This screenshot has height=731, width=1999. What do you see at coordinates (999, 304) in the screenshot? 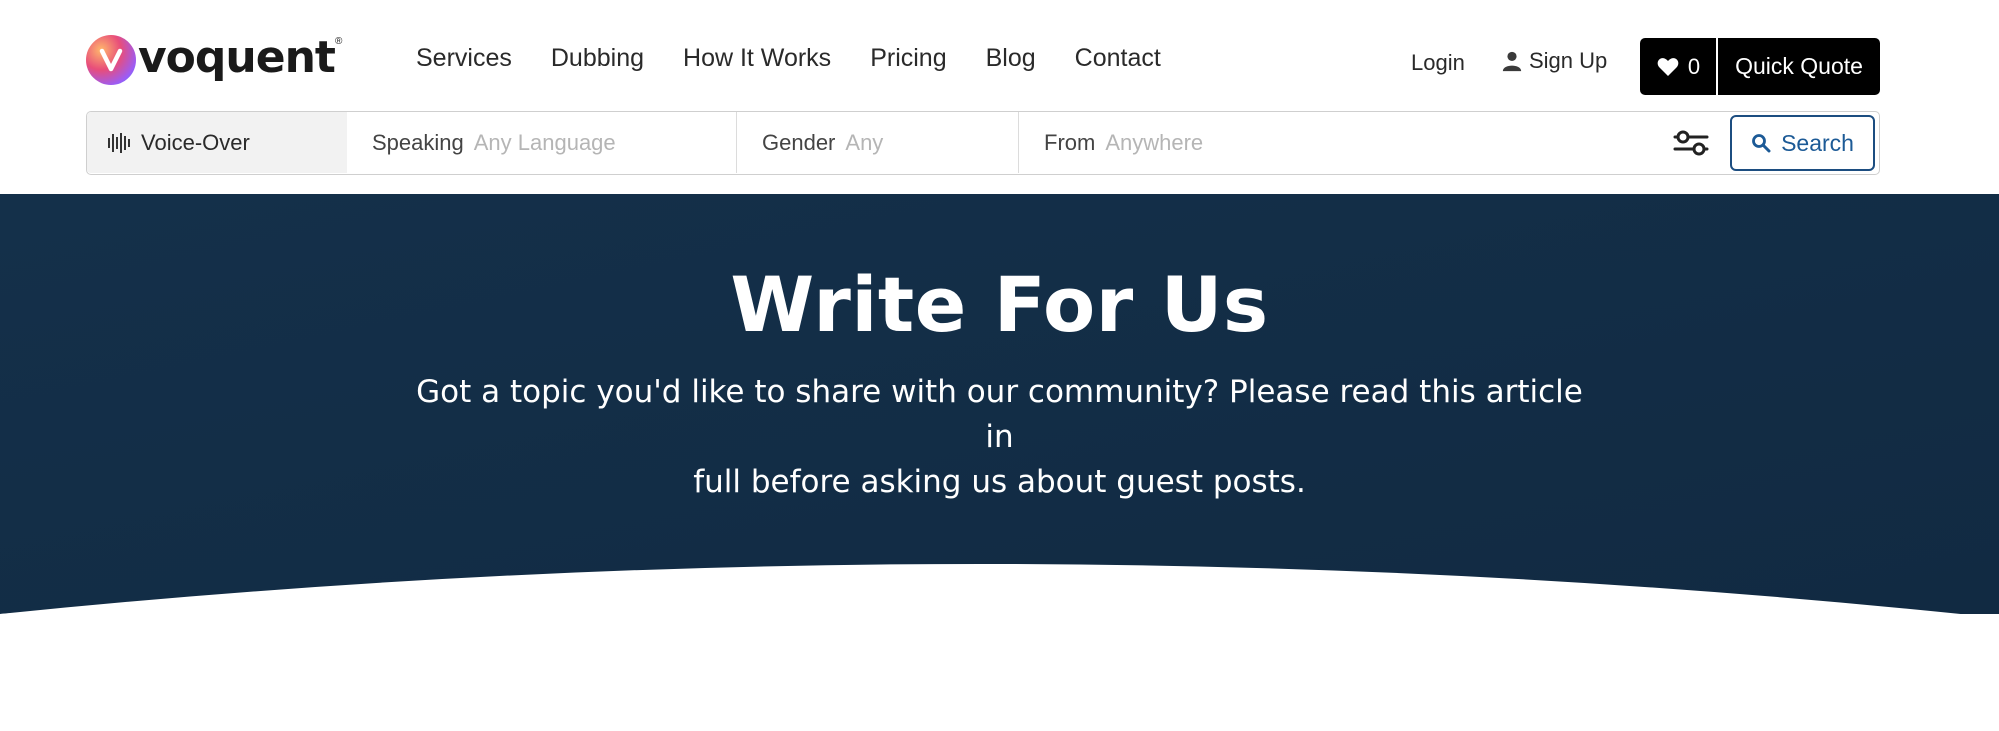
I see `page-title: Write For Us` at bounding box center [999, 304].